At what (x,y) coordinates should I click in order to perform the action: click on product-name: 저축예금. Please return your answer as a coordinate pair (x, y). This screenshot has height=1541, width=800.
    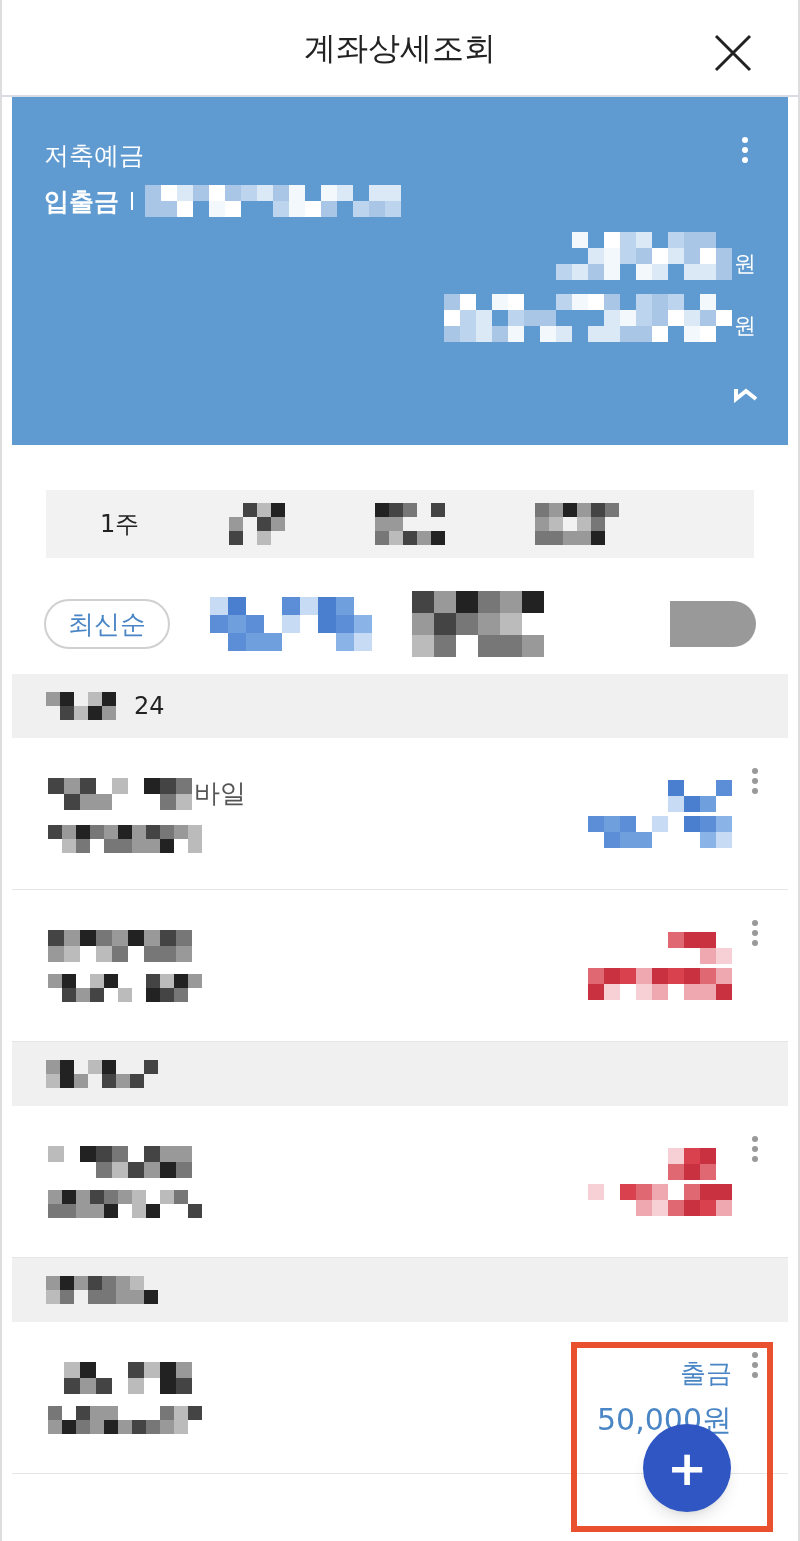
    Looking at the image, I should click on (94, 156).